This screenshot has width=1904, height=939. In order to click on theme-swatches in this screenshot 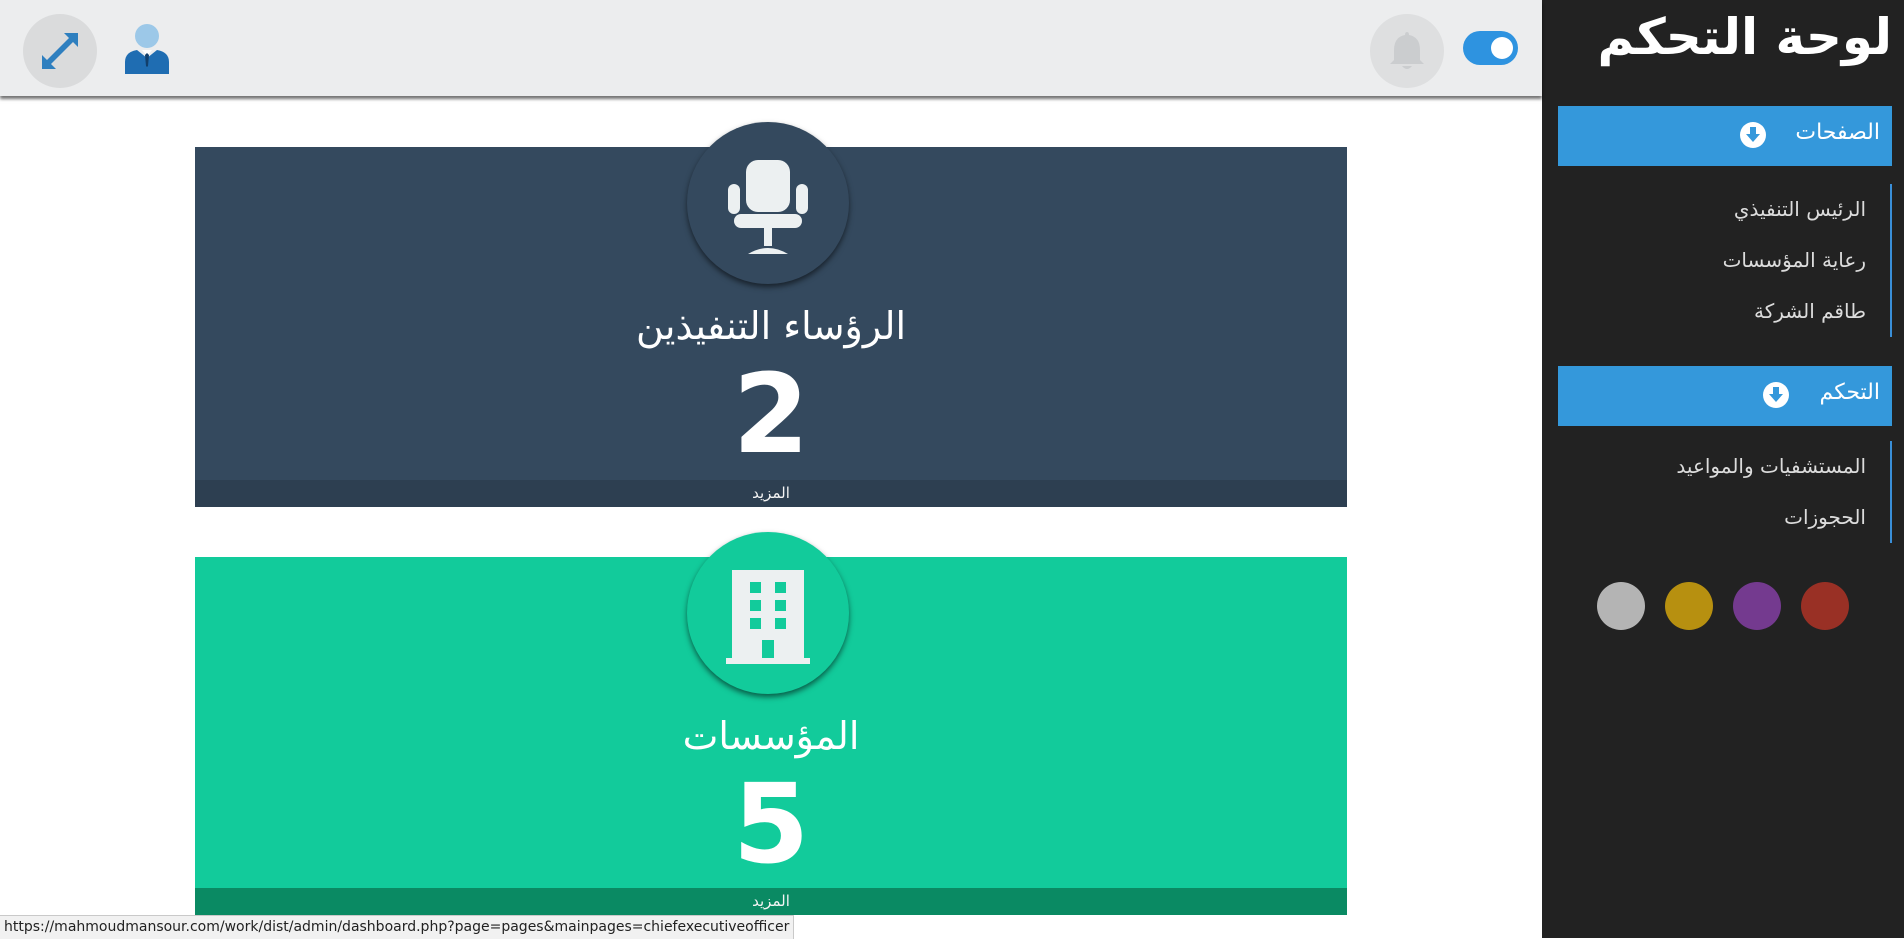, I will do `click(1732, 607)`.